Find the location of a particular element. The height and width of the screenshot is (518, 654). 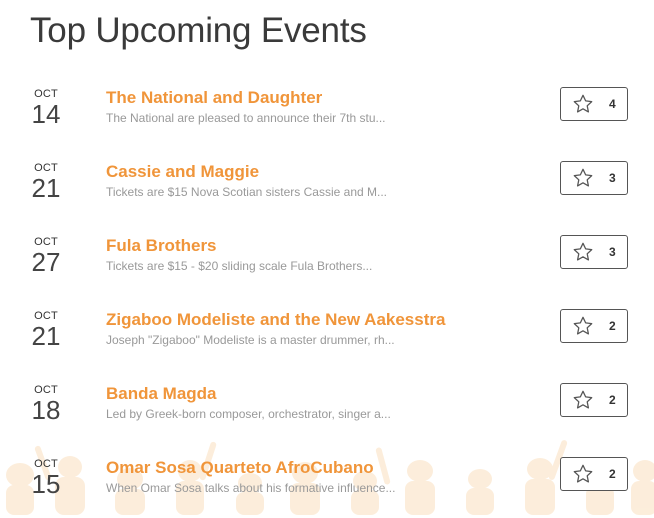

event-title-link: Banda Magda is located at coordinates (321, 394).